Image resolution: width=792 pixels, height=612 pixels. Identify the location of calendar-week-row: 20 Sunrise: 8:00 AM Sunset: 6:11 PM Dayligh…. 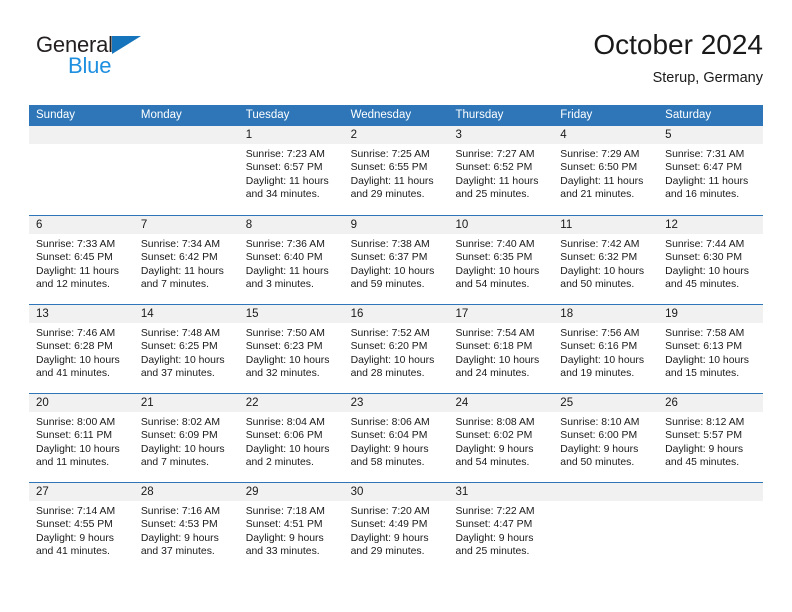
(396, 437).